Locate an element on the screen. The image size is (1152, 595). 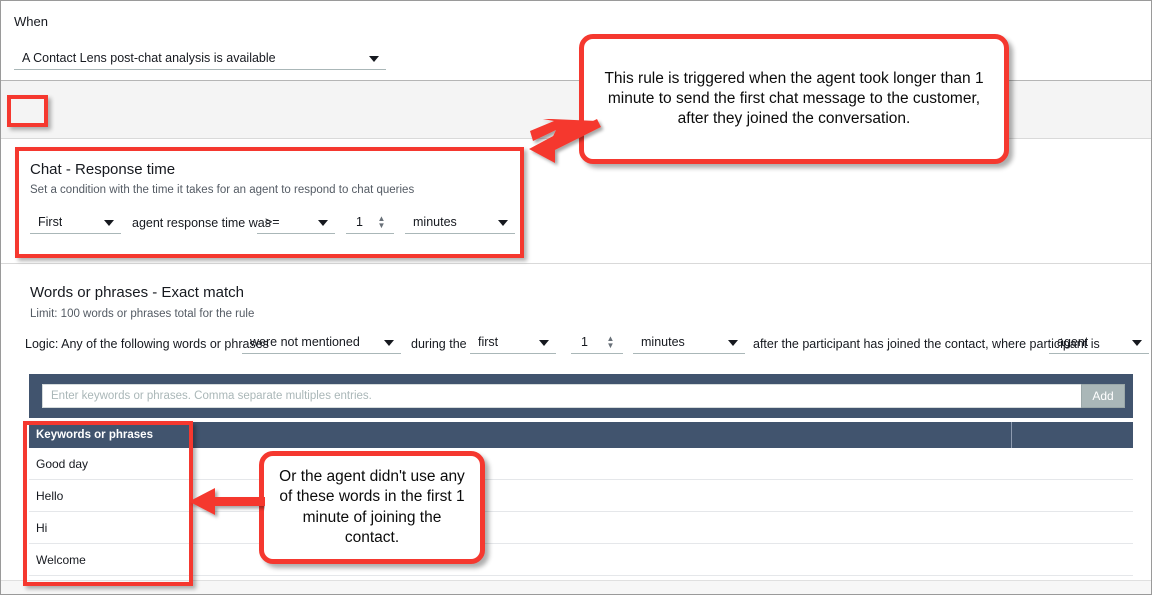
words-unit-select: minutes is located at coordinates (689, 342).